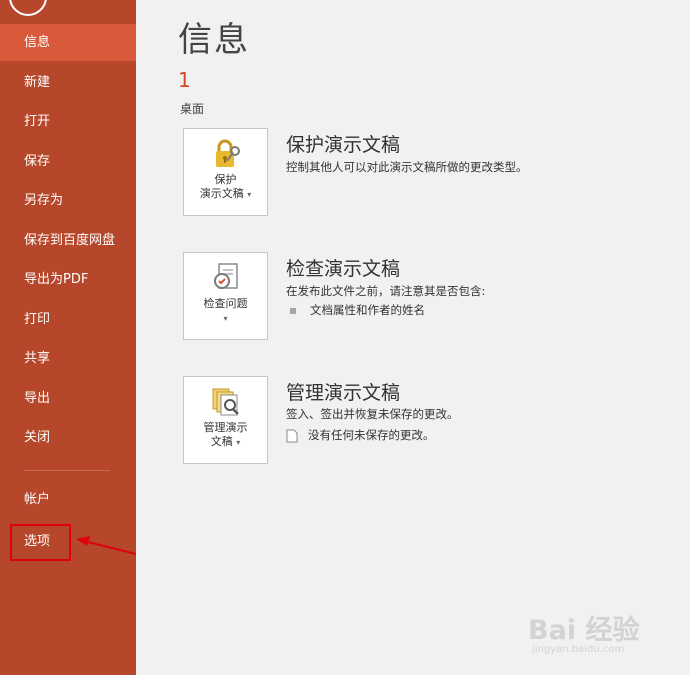  I want to click on manage-sub-text: 没有任何未保存的更改。, so click(371, 435).